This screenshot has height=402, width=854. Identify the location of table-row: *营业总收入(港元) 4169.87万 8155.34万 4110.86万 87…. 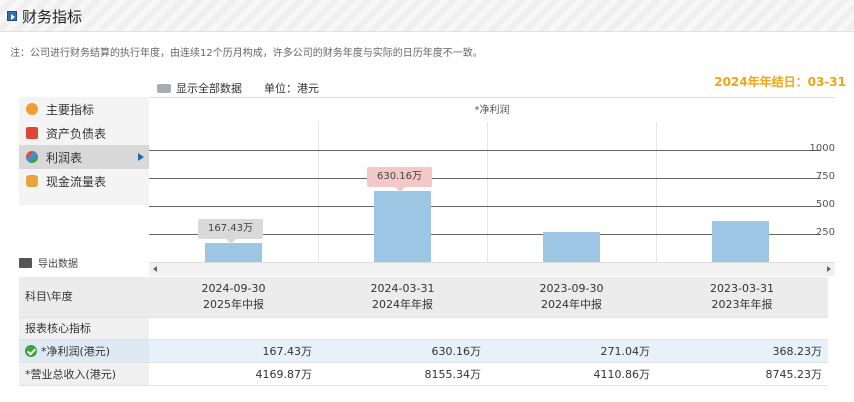
(423, 374).